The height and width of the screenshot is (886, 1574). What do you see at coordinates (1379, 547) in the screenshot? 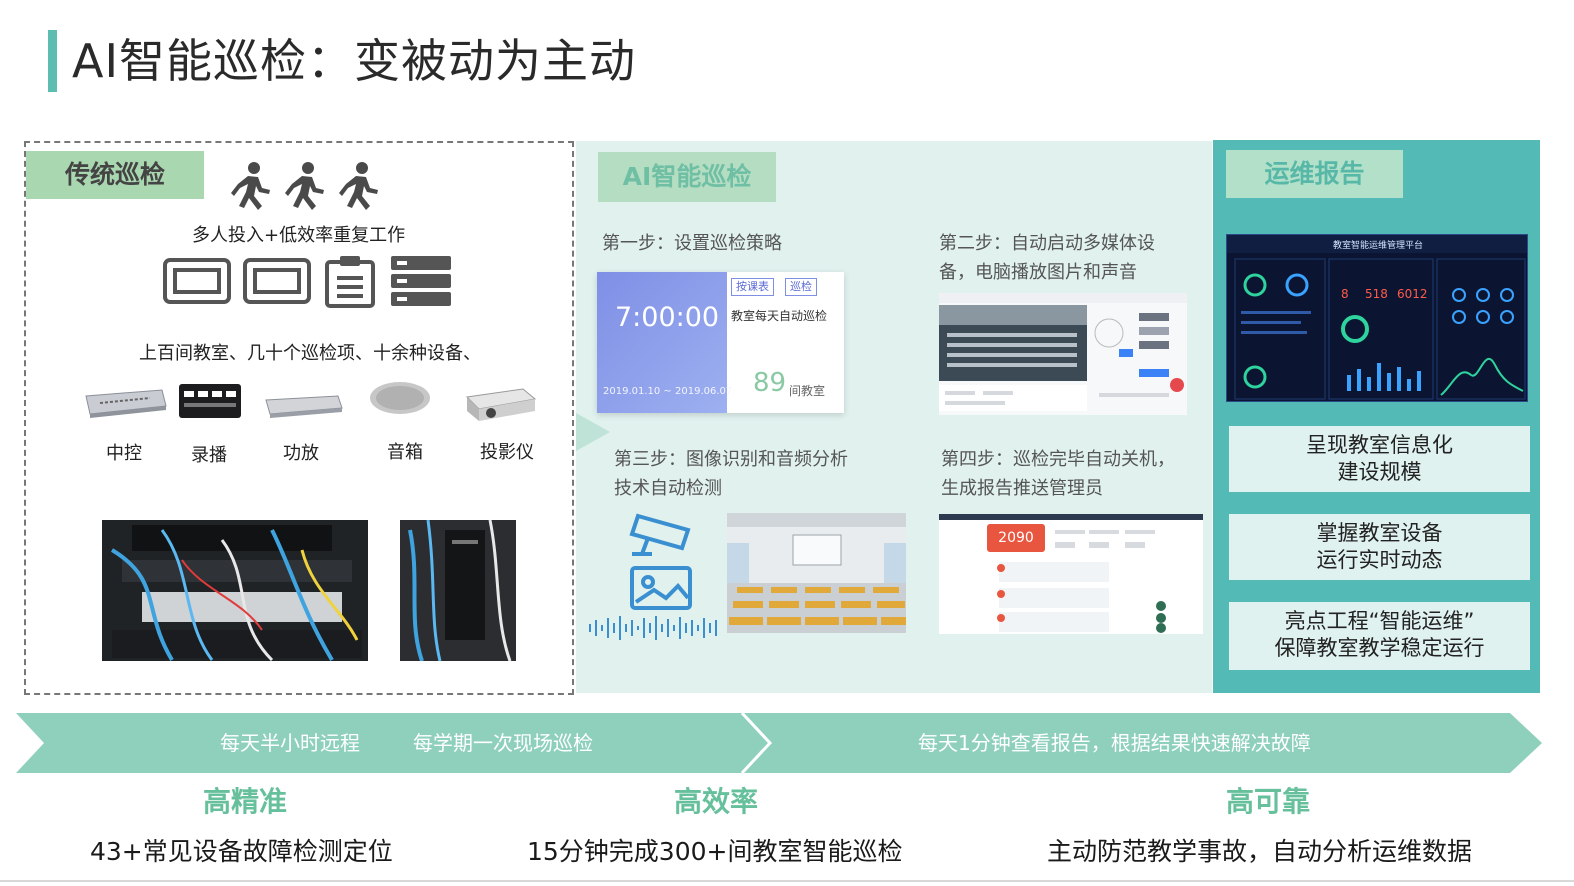
I see `ops-box-realtime: 掌握教室设备 运行实时动态` at bounding box center [1379, 547].